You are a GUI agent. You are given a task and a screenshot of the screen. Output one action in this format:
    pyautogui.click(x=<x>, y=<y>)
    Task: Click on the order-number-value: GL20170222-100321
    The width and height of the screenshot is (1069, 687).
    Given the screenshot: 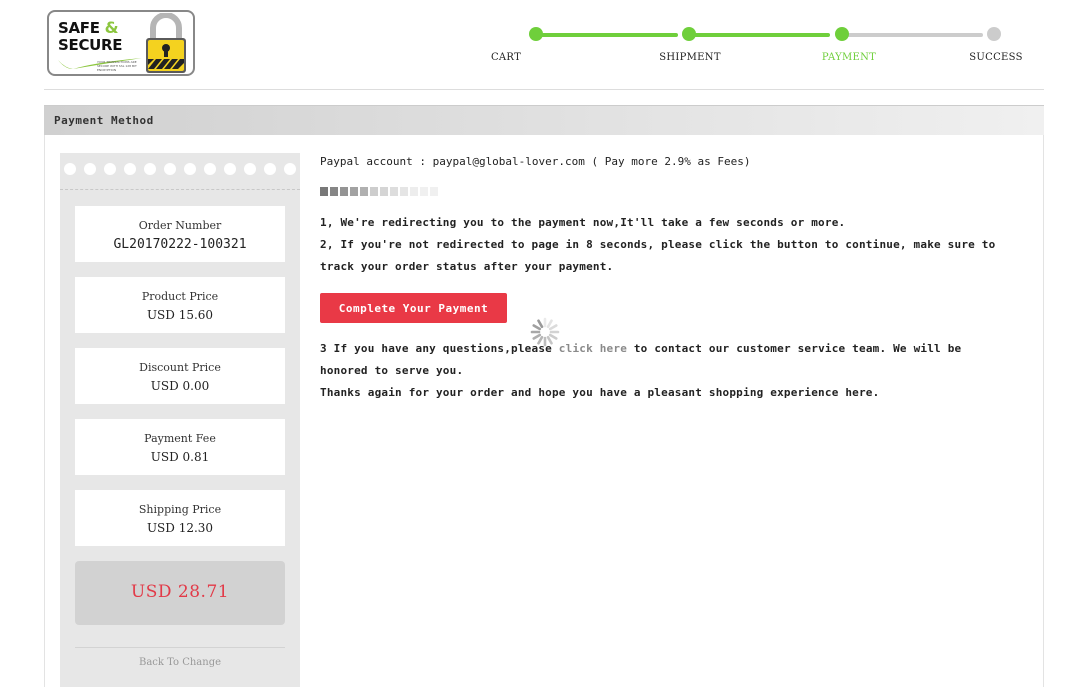 What is the action you would take?
    pyautogui.click(x=180, y=244)
    